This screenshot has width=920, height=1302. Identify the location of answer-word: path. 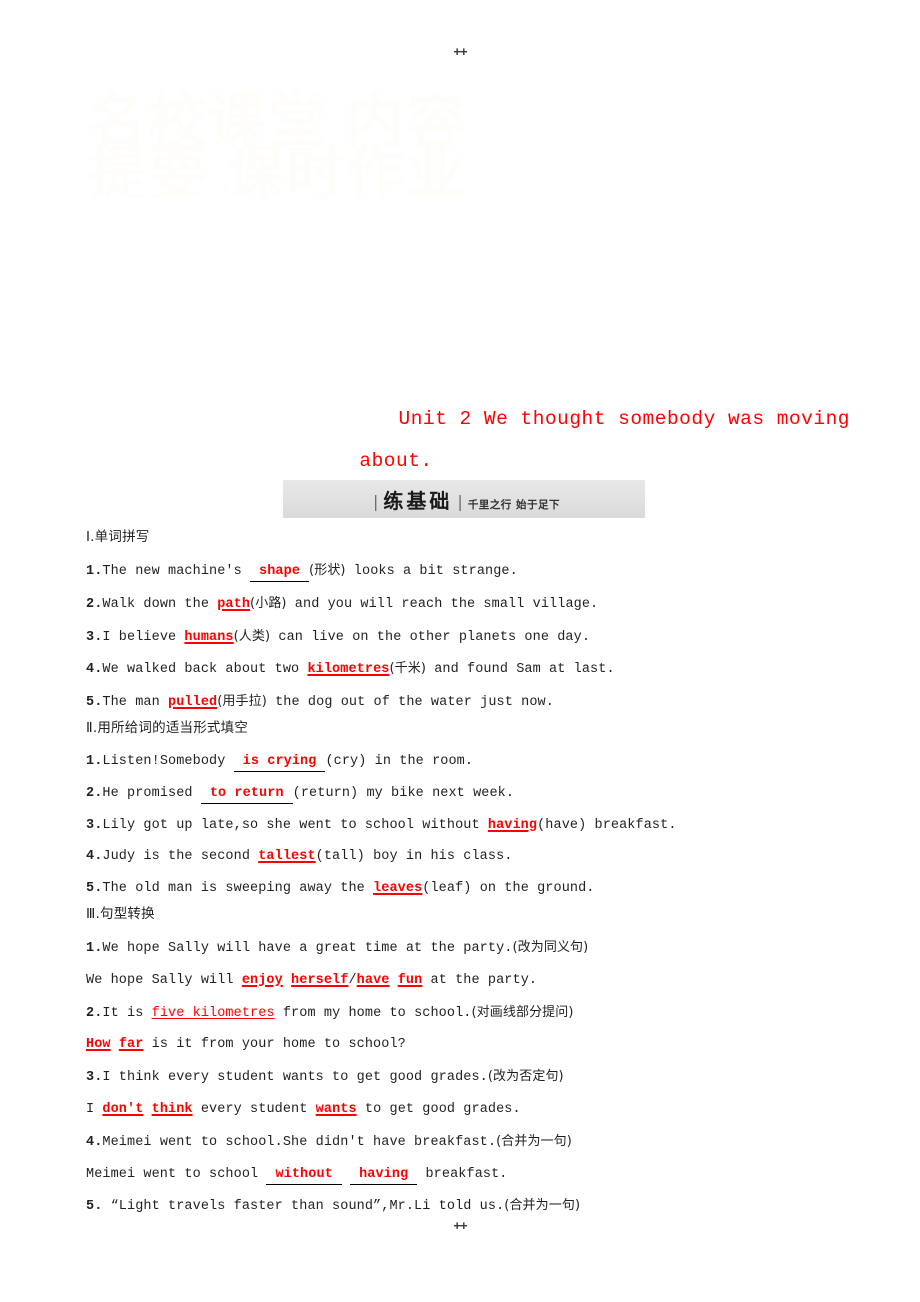
(234, 604).